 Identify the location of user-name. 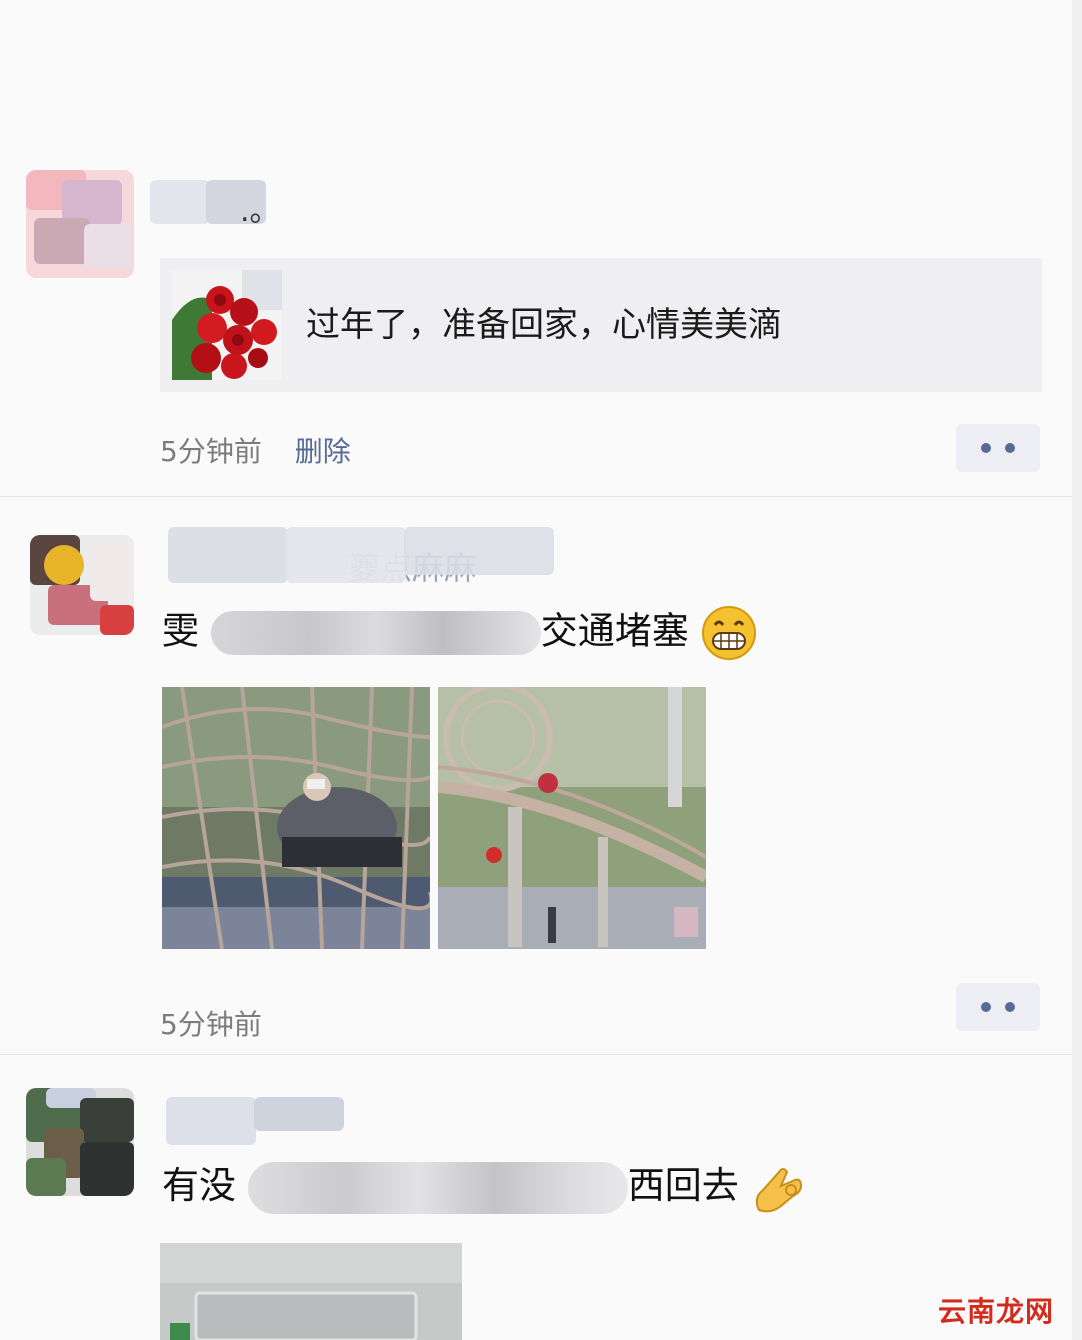
(256, 1121).